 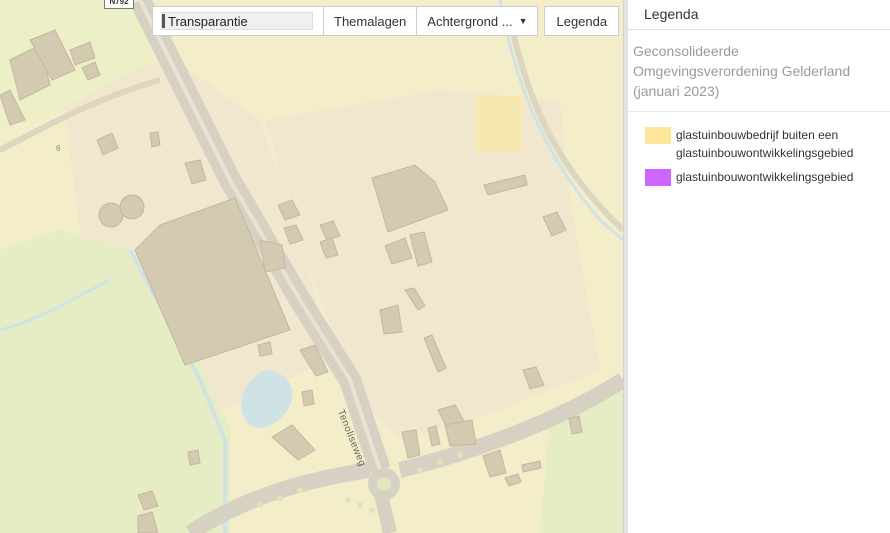 I want to click on slider-thumb, so click(x=163, y=21).